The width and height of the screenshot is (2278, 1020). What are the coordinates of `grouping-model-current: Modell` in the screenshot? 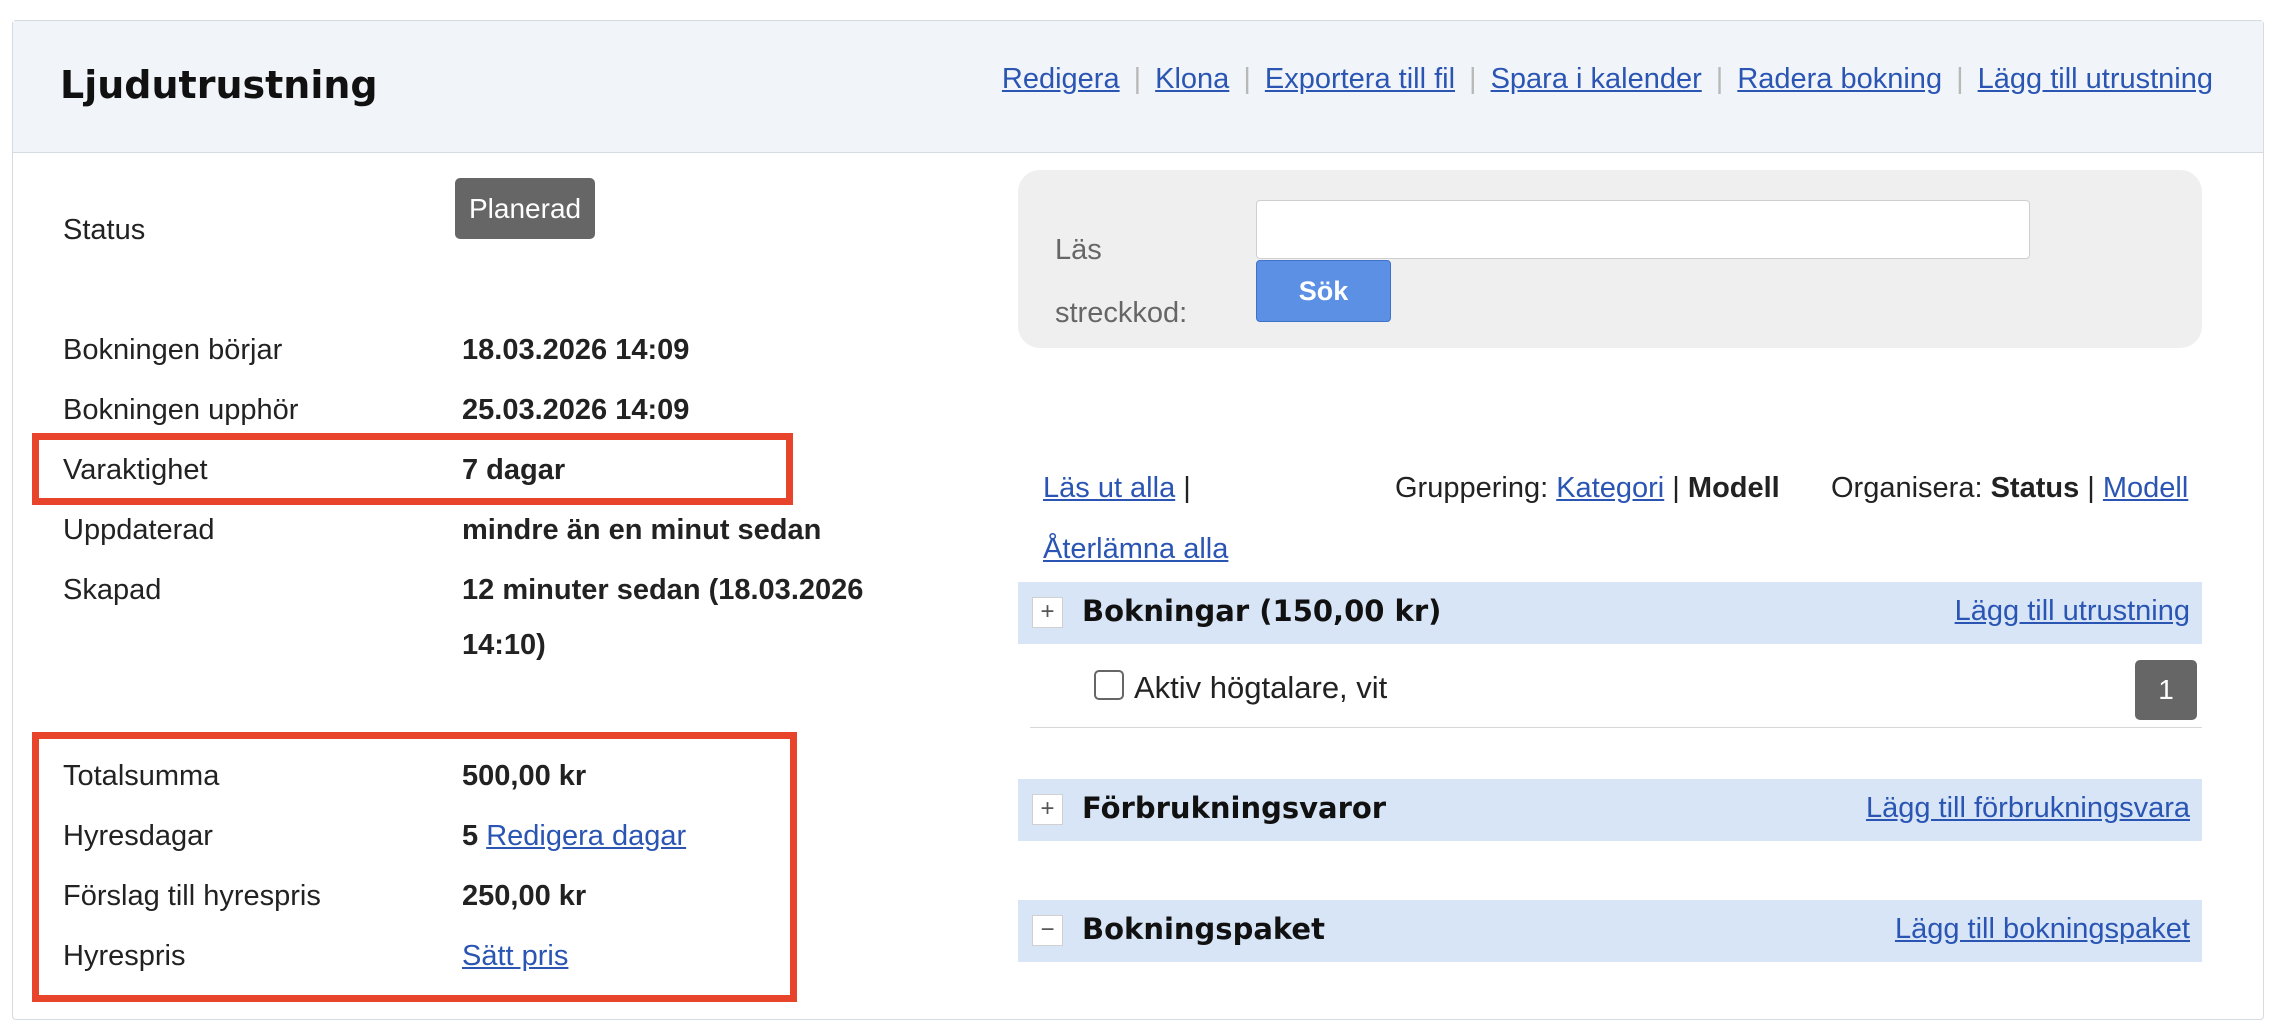 It's located at (1733, 488).